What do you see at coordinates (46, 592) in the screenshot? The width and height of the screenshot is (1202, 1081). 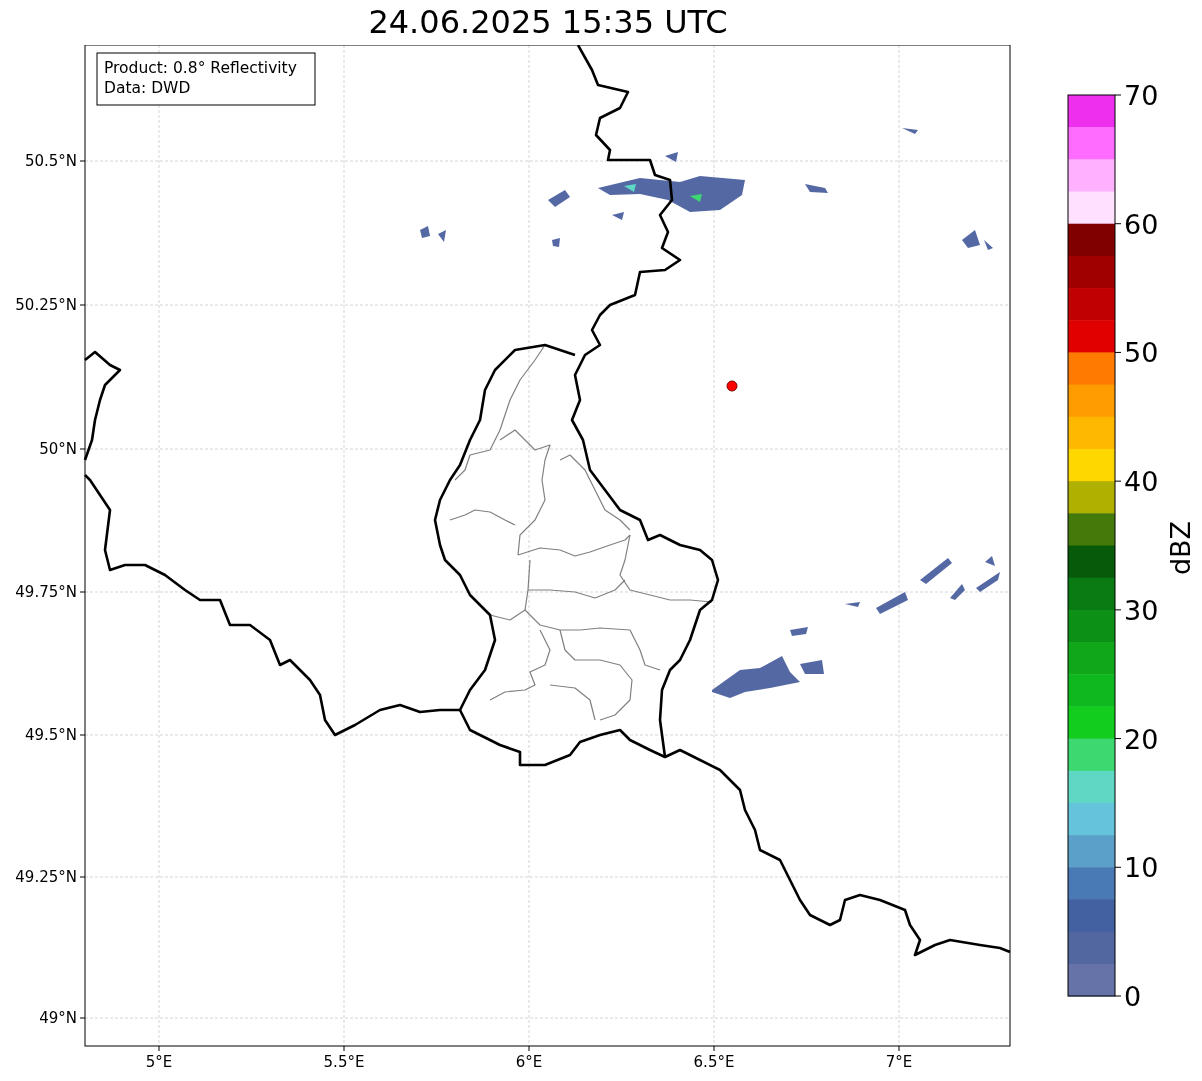 I see `axis-tick-label: 49.75°N` at bounding box center [46, 592].